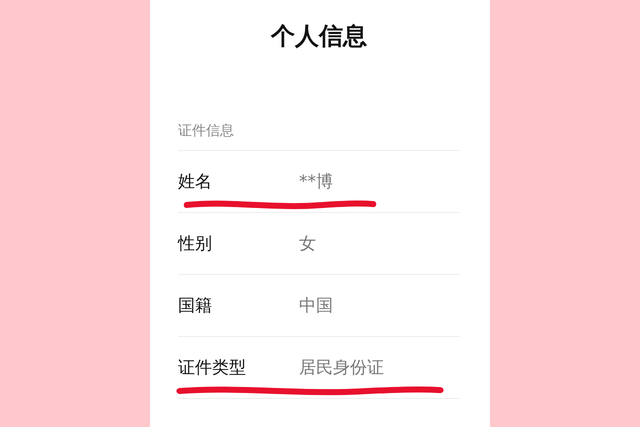  Describe the element at coordinates (316, 182) in the screenshot. I see `field-value: **博` at that location.